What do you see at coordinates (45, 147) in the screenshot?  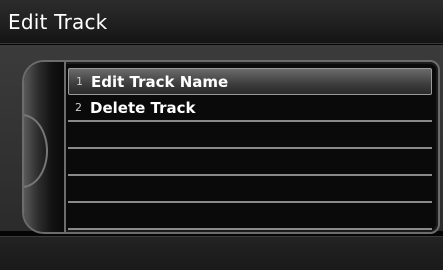 I see `left-bezel-decoration` at bounding box center [45, 147].